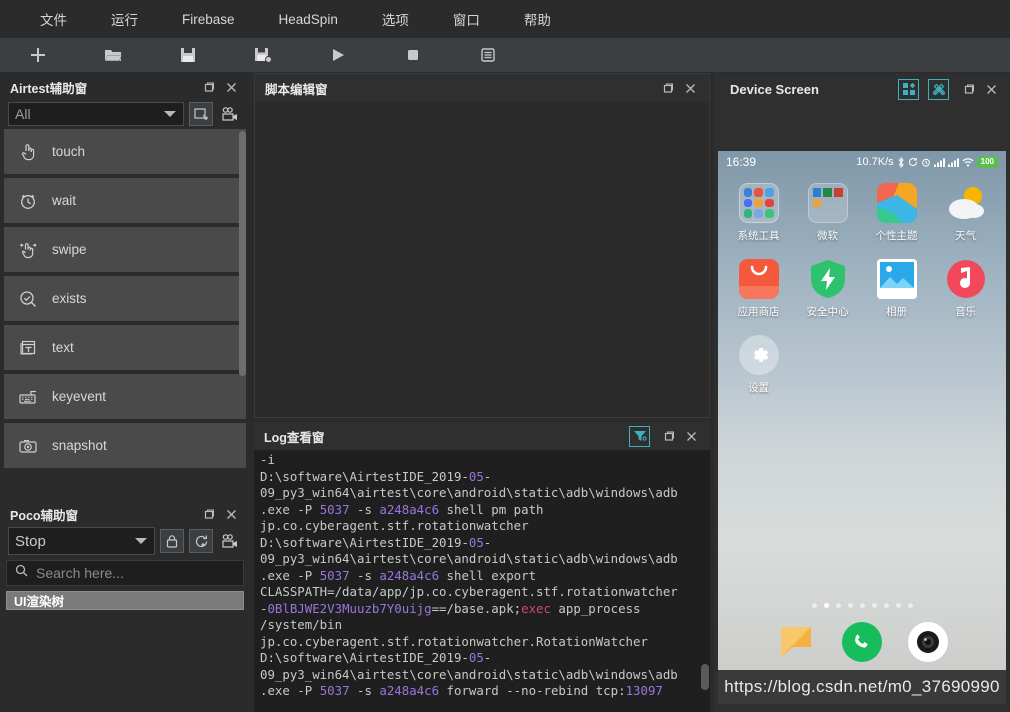 This screenshot has height=712, width=1010. What do you see at coordinates (231, 87) in the screenshot?
I see `airtest-close-button` at bounding box center [231, 87].